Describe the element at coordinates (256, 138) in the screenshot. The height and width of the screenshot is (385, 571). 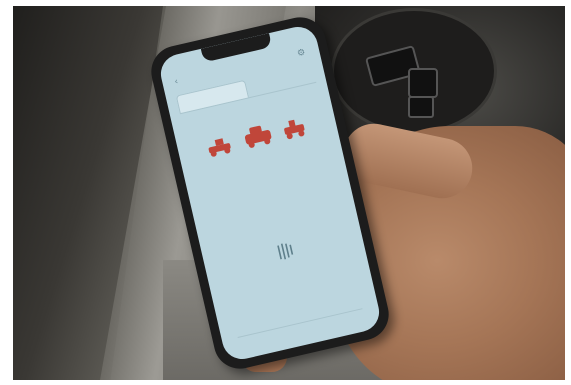
I see `machines-illustration-icon` at that location.